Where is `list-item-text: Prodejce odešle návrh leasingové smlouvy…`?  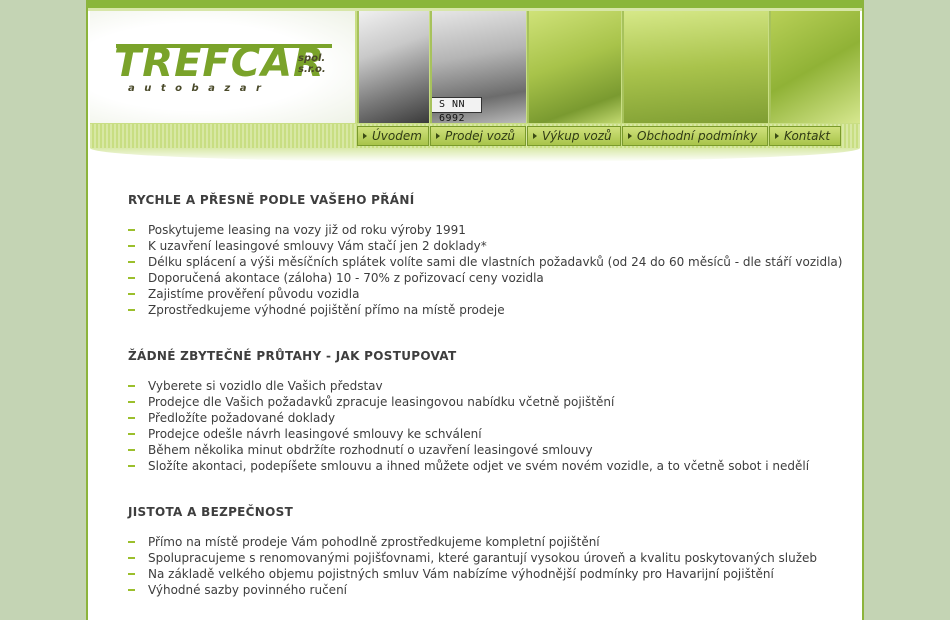
list-item-text: Prodejce odešle návrh leasingové smlouvy… is located at coordinates (315, 434).